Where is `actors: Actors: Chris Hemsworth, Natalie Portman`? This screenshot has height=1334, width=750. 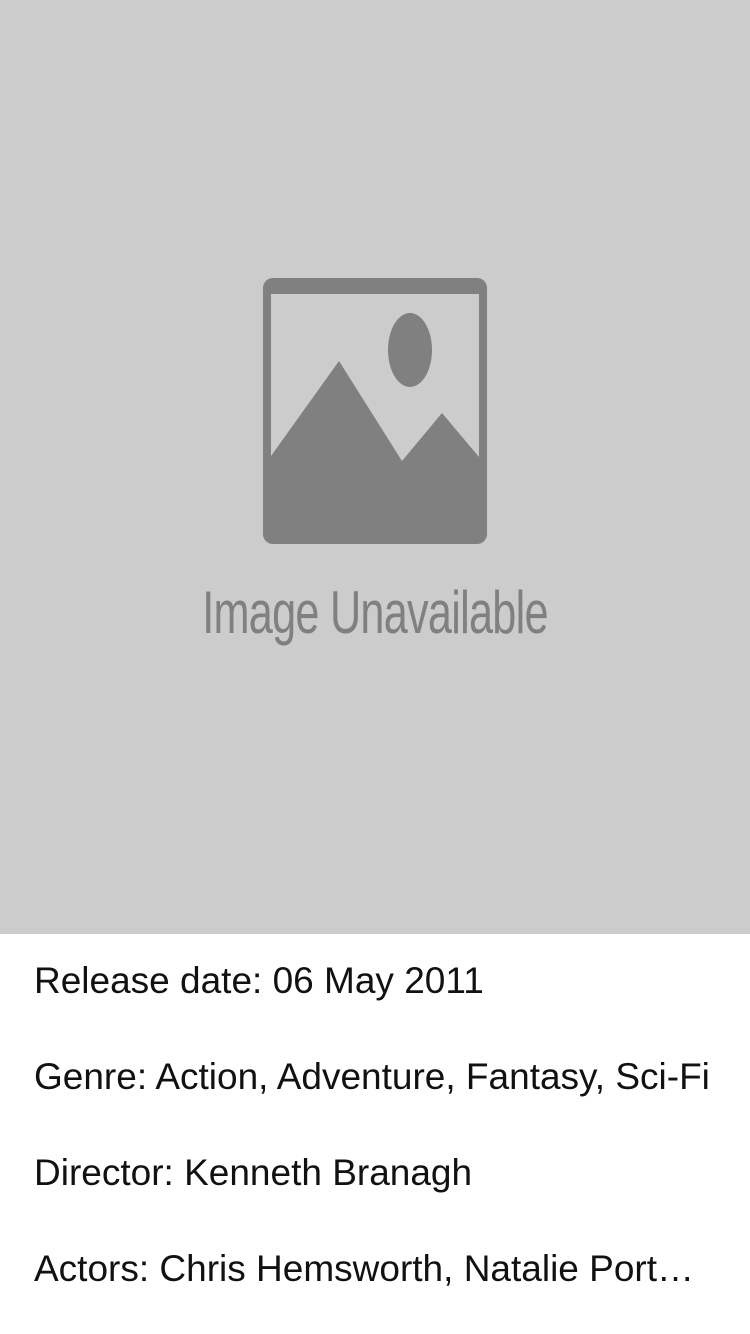 actors: Actors: Chris Hemsworth, Natalie Portman is located at coordinates (374, 1268).